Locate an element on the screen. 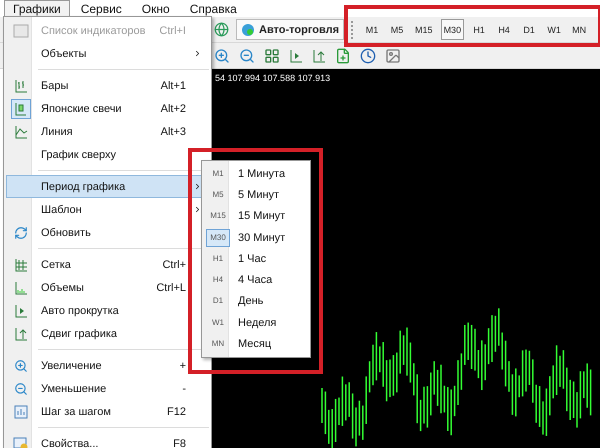 This screenshot has height=448, width=600. menu-item: Линия Alt+3 is located at coordinates (107, 131).